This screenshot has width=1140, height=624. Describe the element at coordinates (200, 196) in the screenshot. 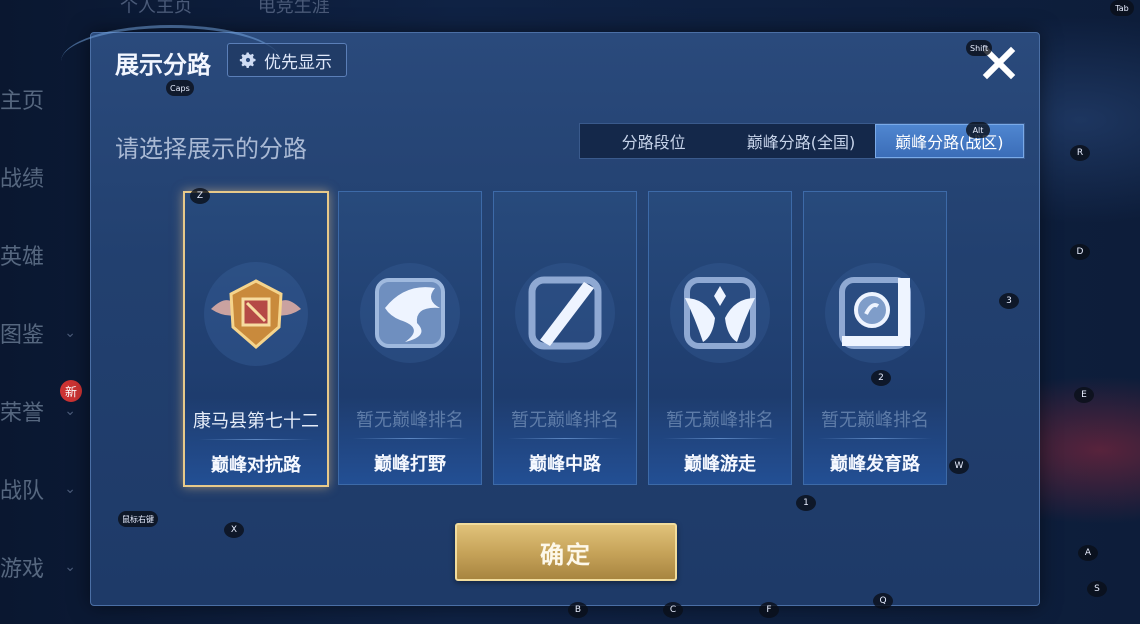

I see `key-hint-z: Z` at that location.